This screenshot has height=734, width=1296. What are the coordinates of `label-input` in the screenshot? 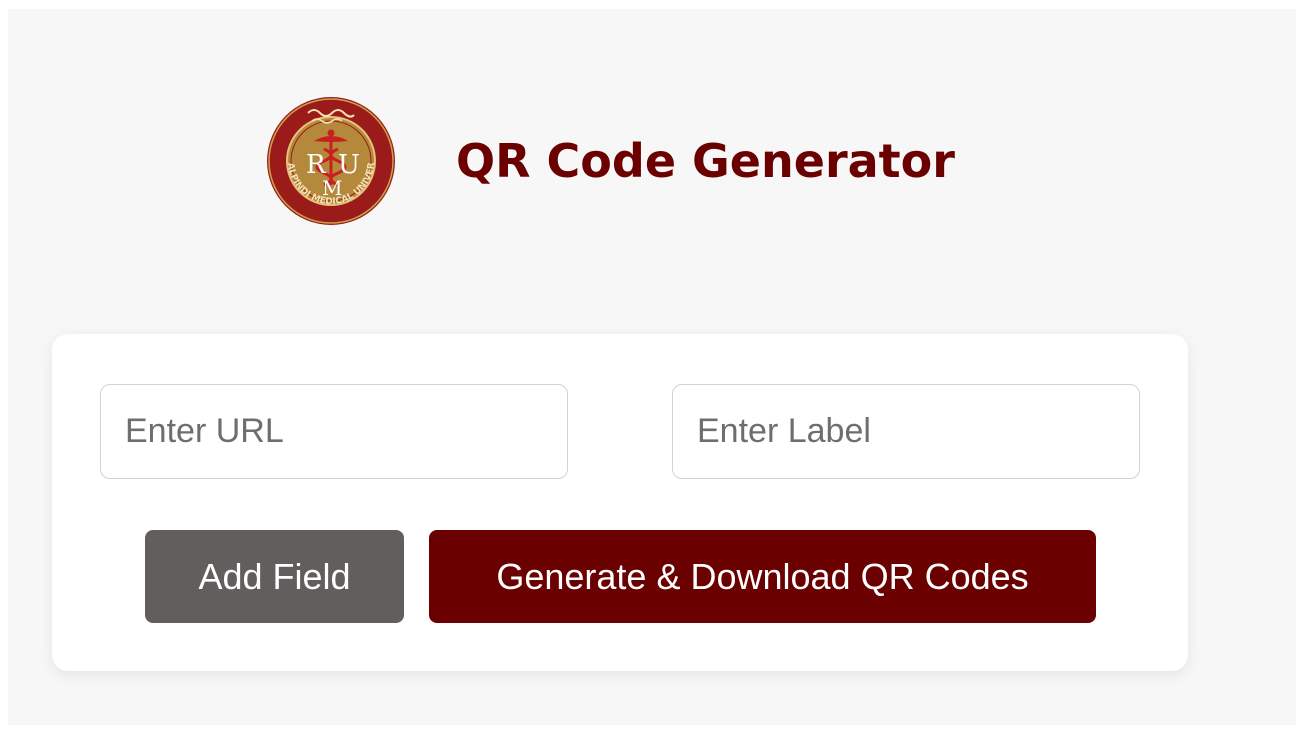 It's located at (906, 431).